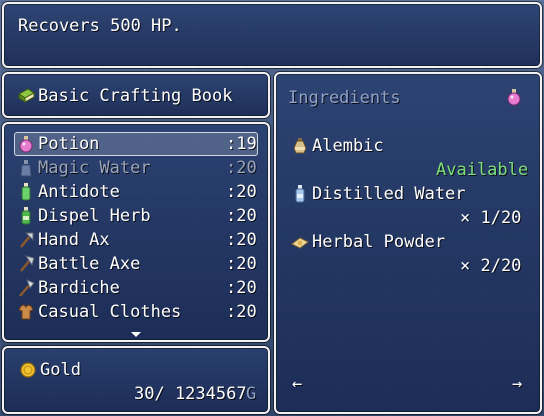  What do you see at coordinates (26, 192) in the screenshot?
I see `antidote-icon` at bounding box center [26, 192].